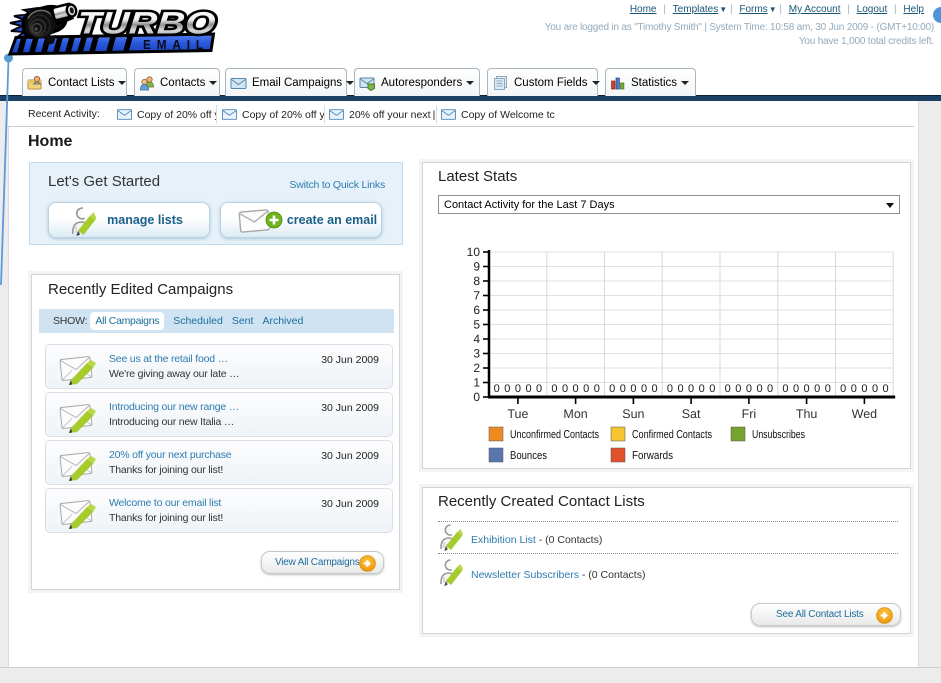  I want to click on svg-text: Unconfirmed Contacts, so click(554, 435).